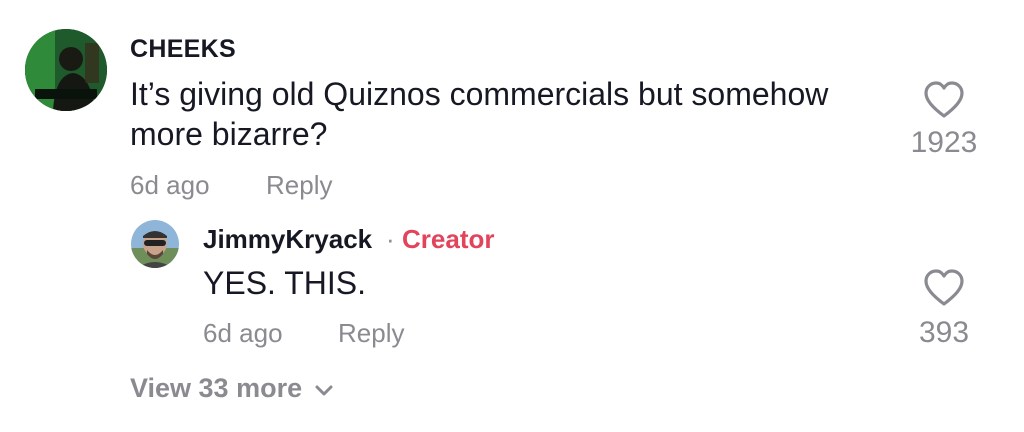 This screenshot has height=432, width=1024. What do you see at coordinates (944, 332) in the screenshot?
I see `like-count: 393` at bounding box center [944, 332].